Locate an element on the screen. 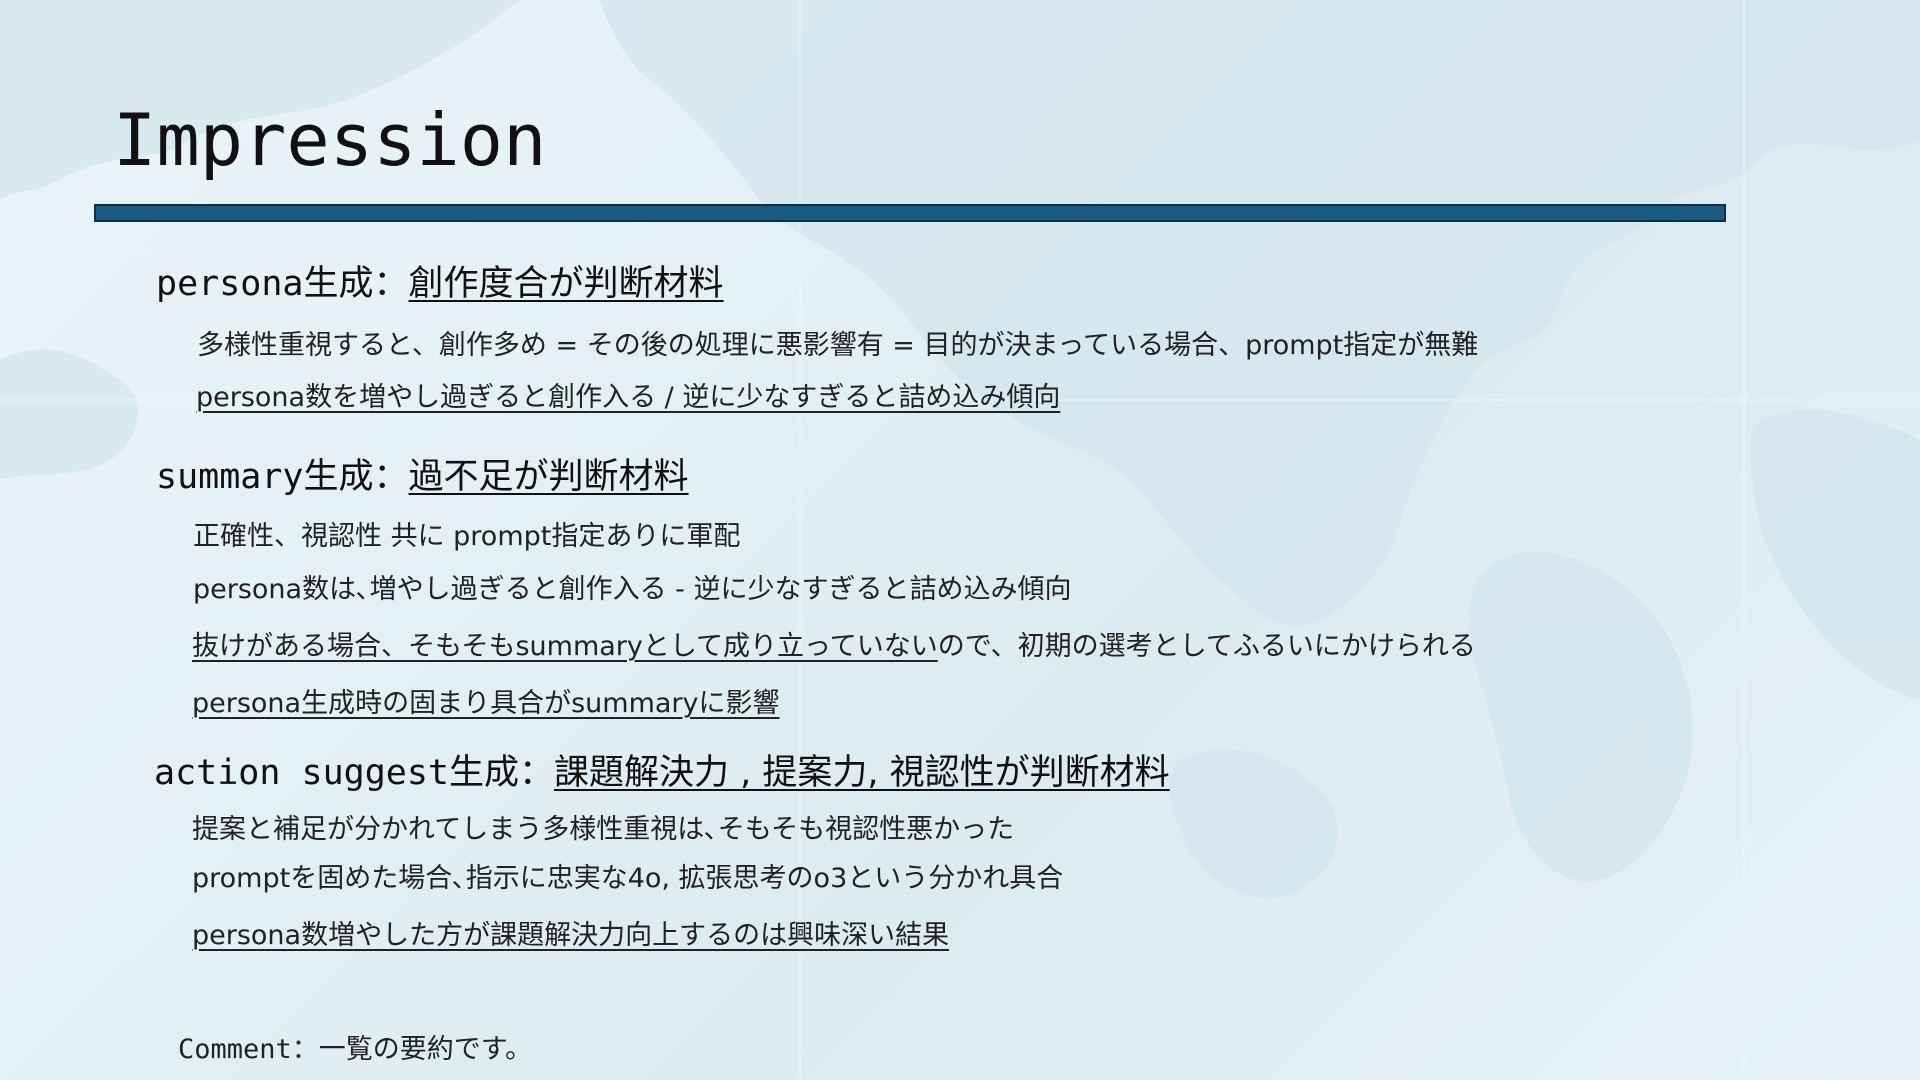 This screenshot has height=1080, width=1920. section-heading-action-suggest: action suggest生成：課題解決力 , 提案力, 視認性が判断材料 is located at coordinates (662, 773).